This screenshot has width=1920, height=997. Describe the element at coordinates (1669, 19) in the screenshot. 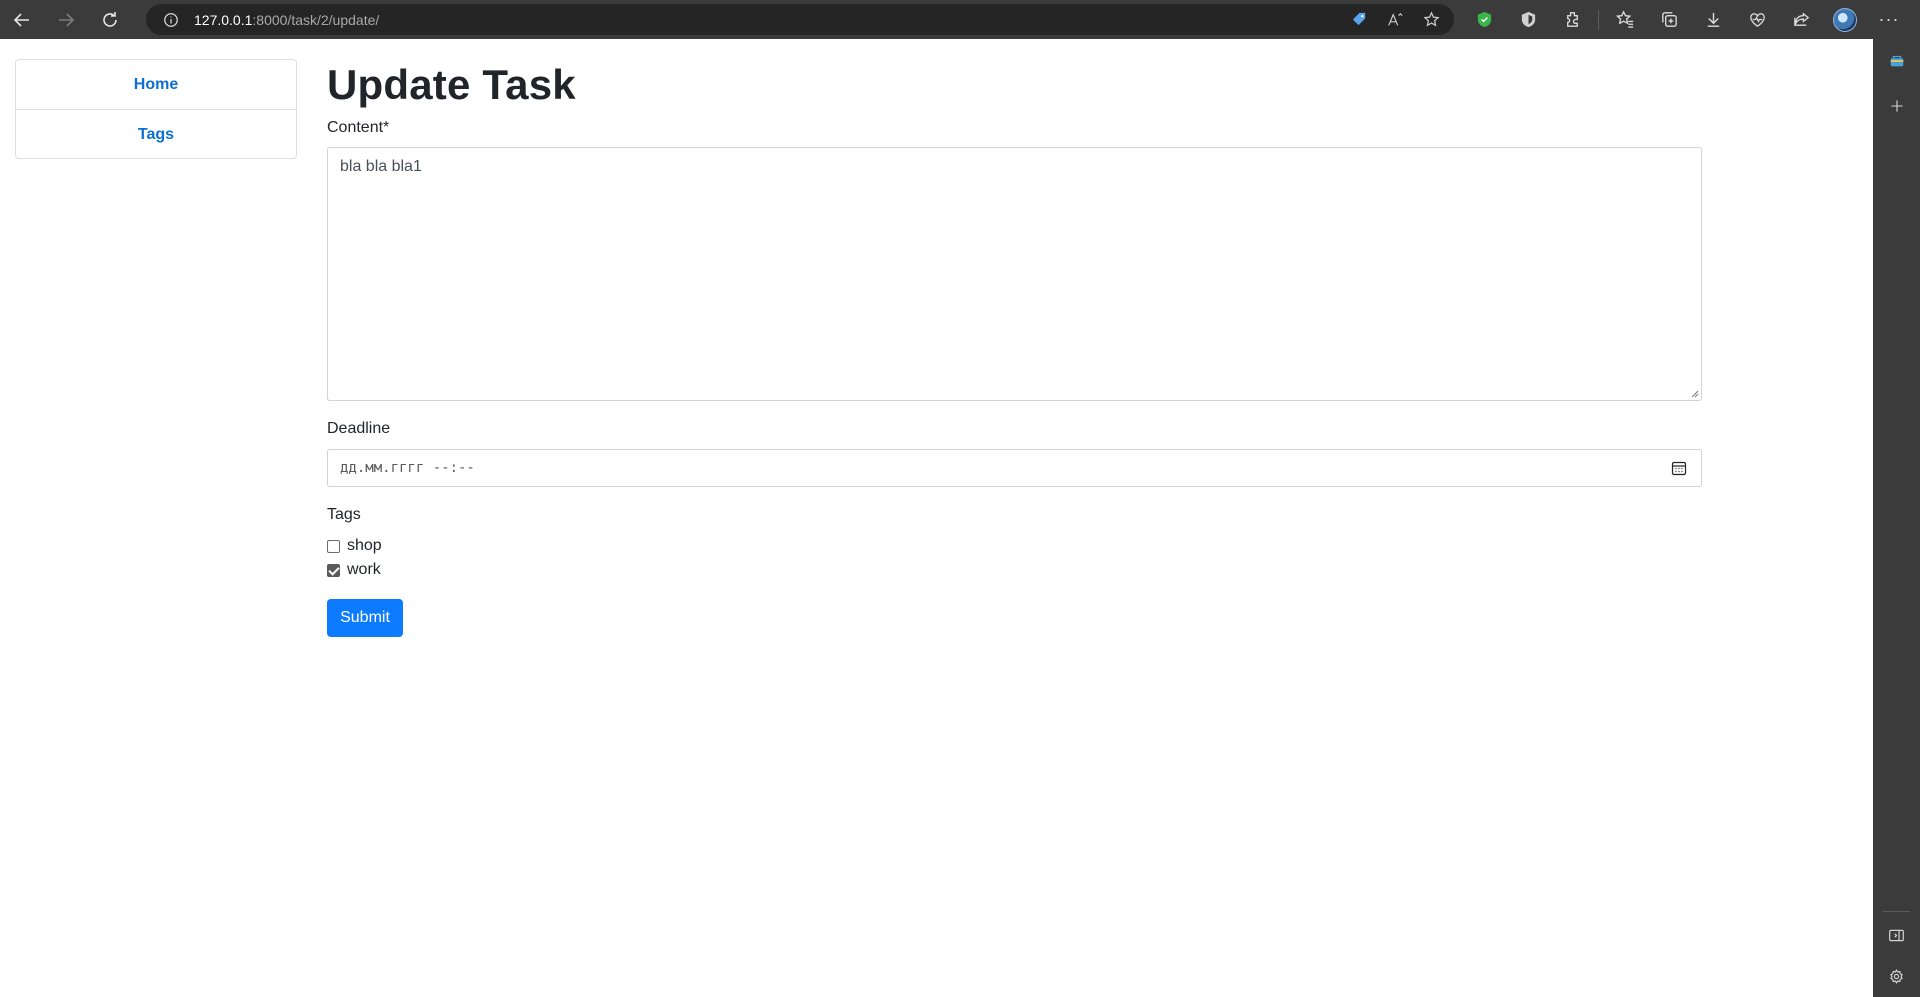

I see `collections-icon` at that location.